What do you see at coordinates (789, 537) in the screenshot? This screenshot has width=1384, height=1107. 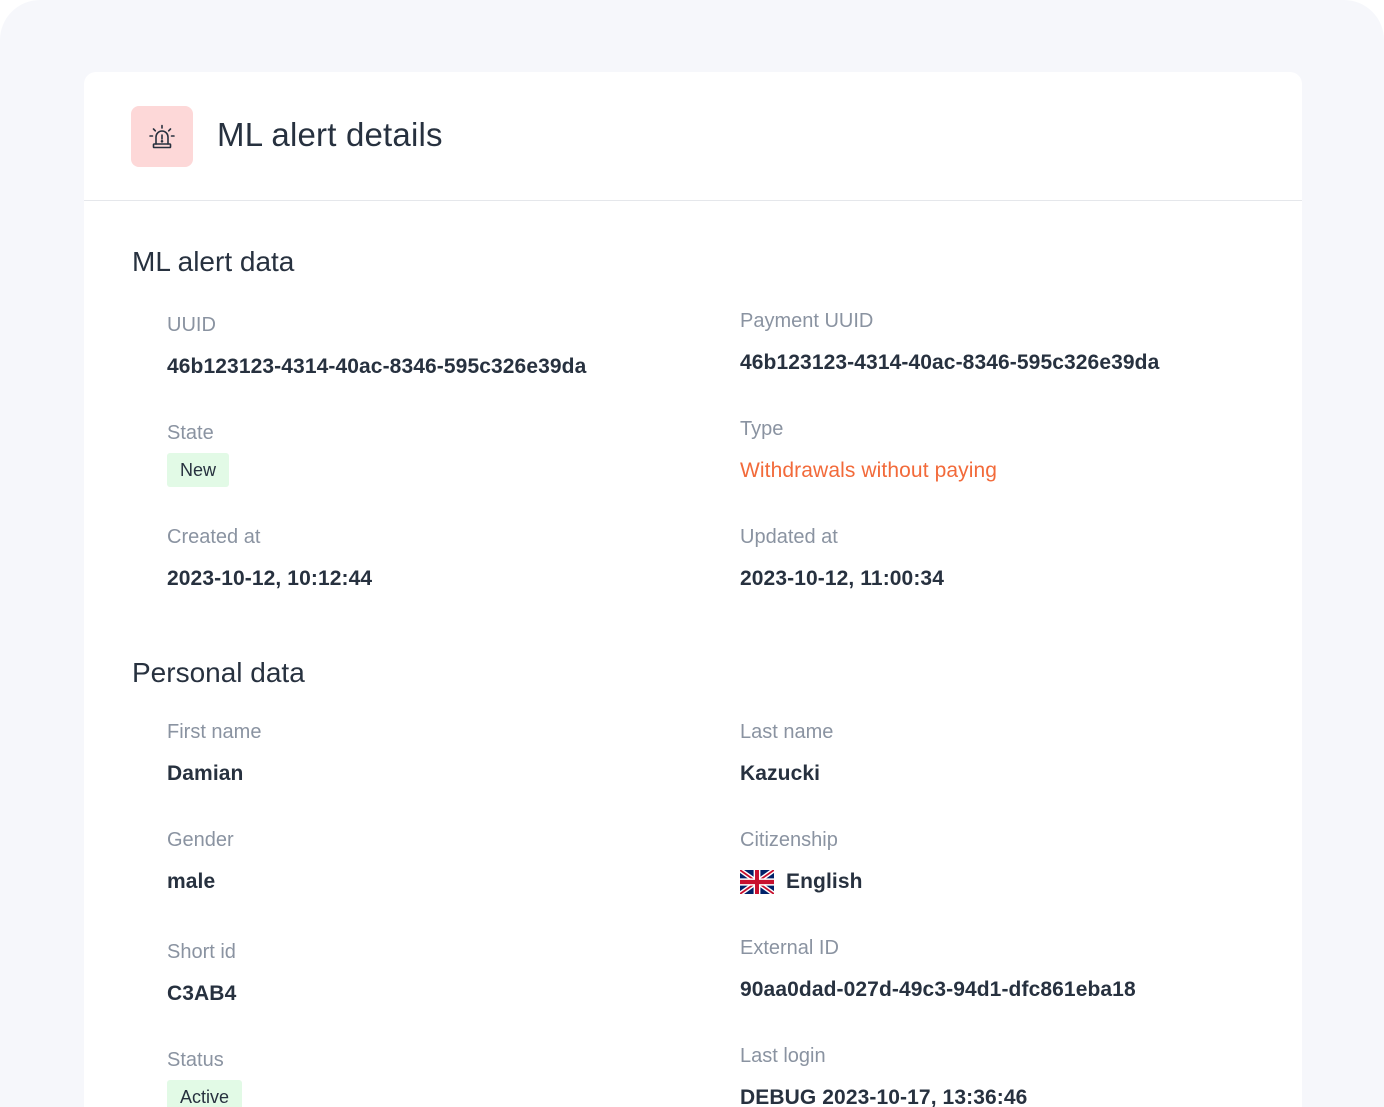 I see `updated-at-label: Updated at` at bounding box center [789, 537].